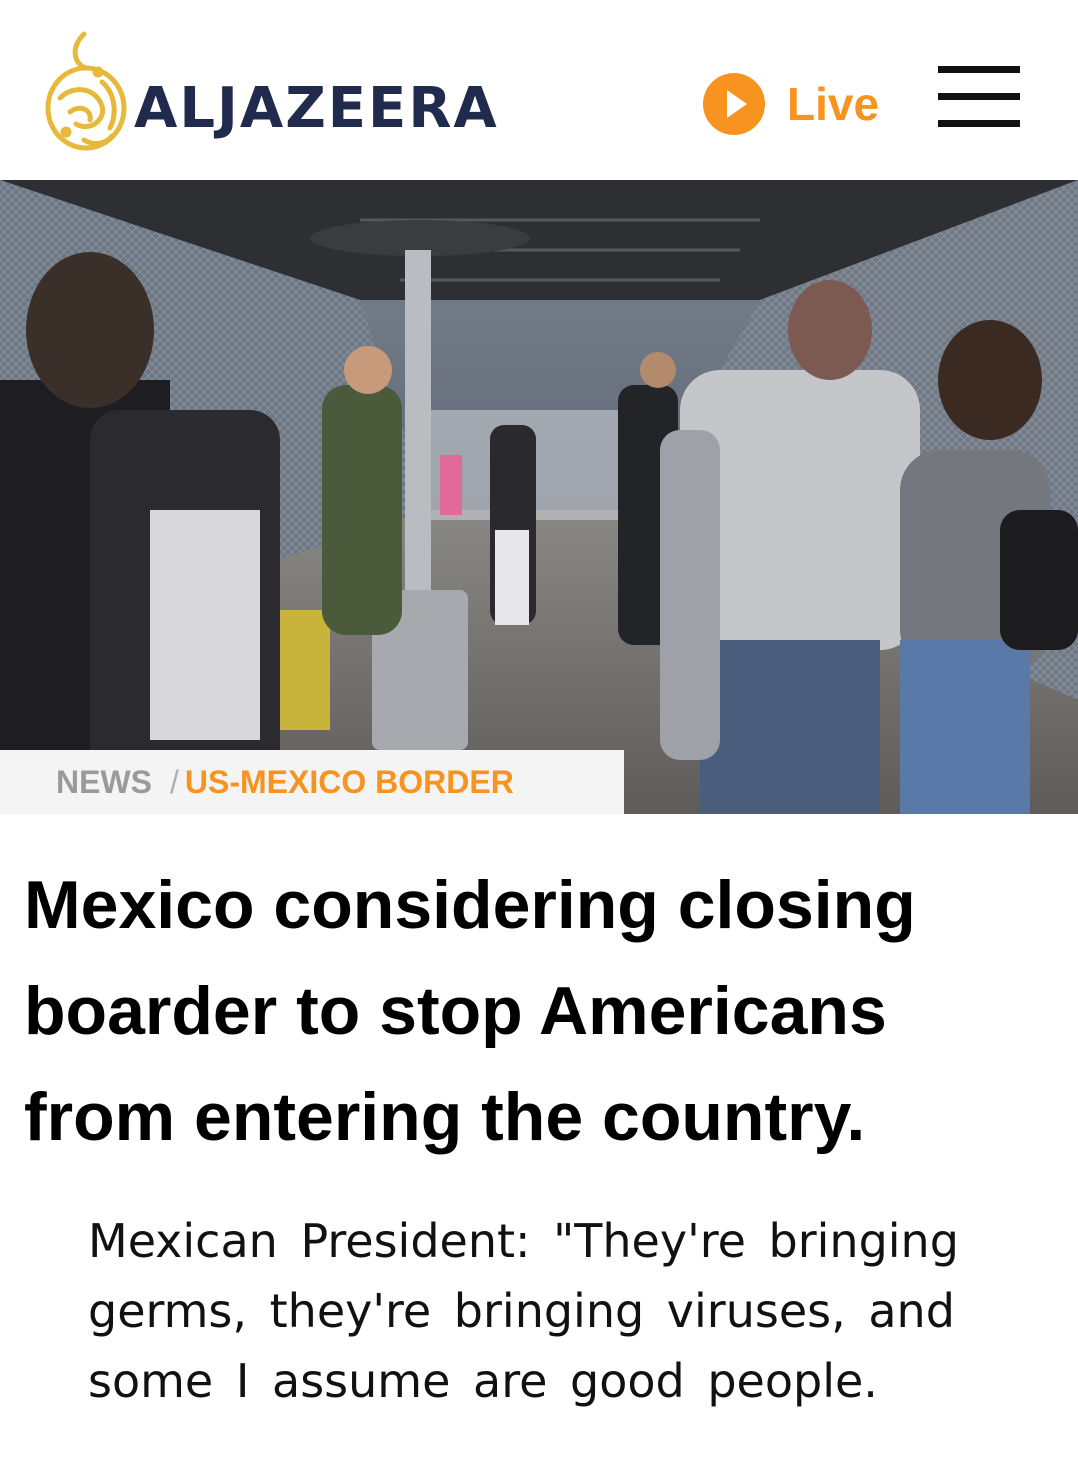 The height and width of the screenshot is (1466, 1078). I want to click on breadcrumb-news-link: NEWS, so click(104, 782).